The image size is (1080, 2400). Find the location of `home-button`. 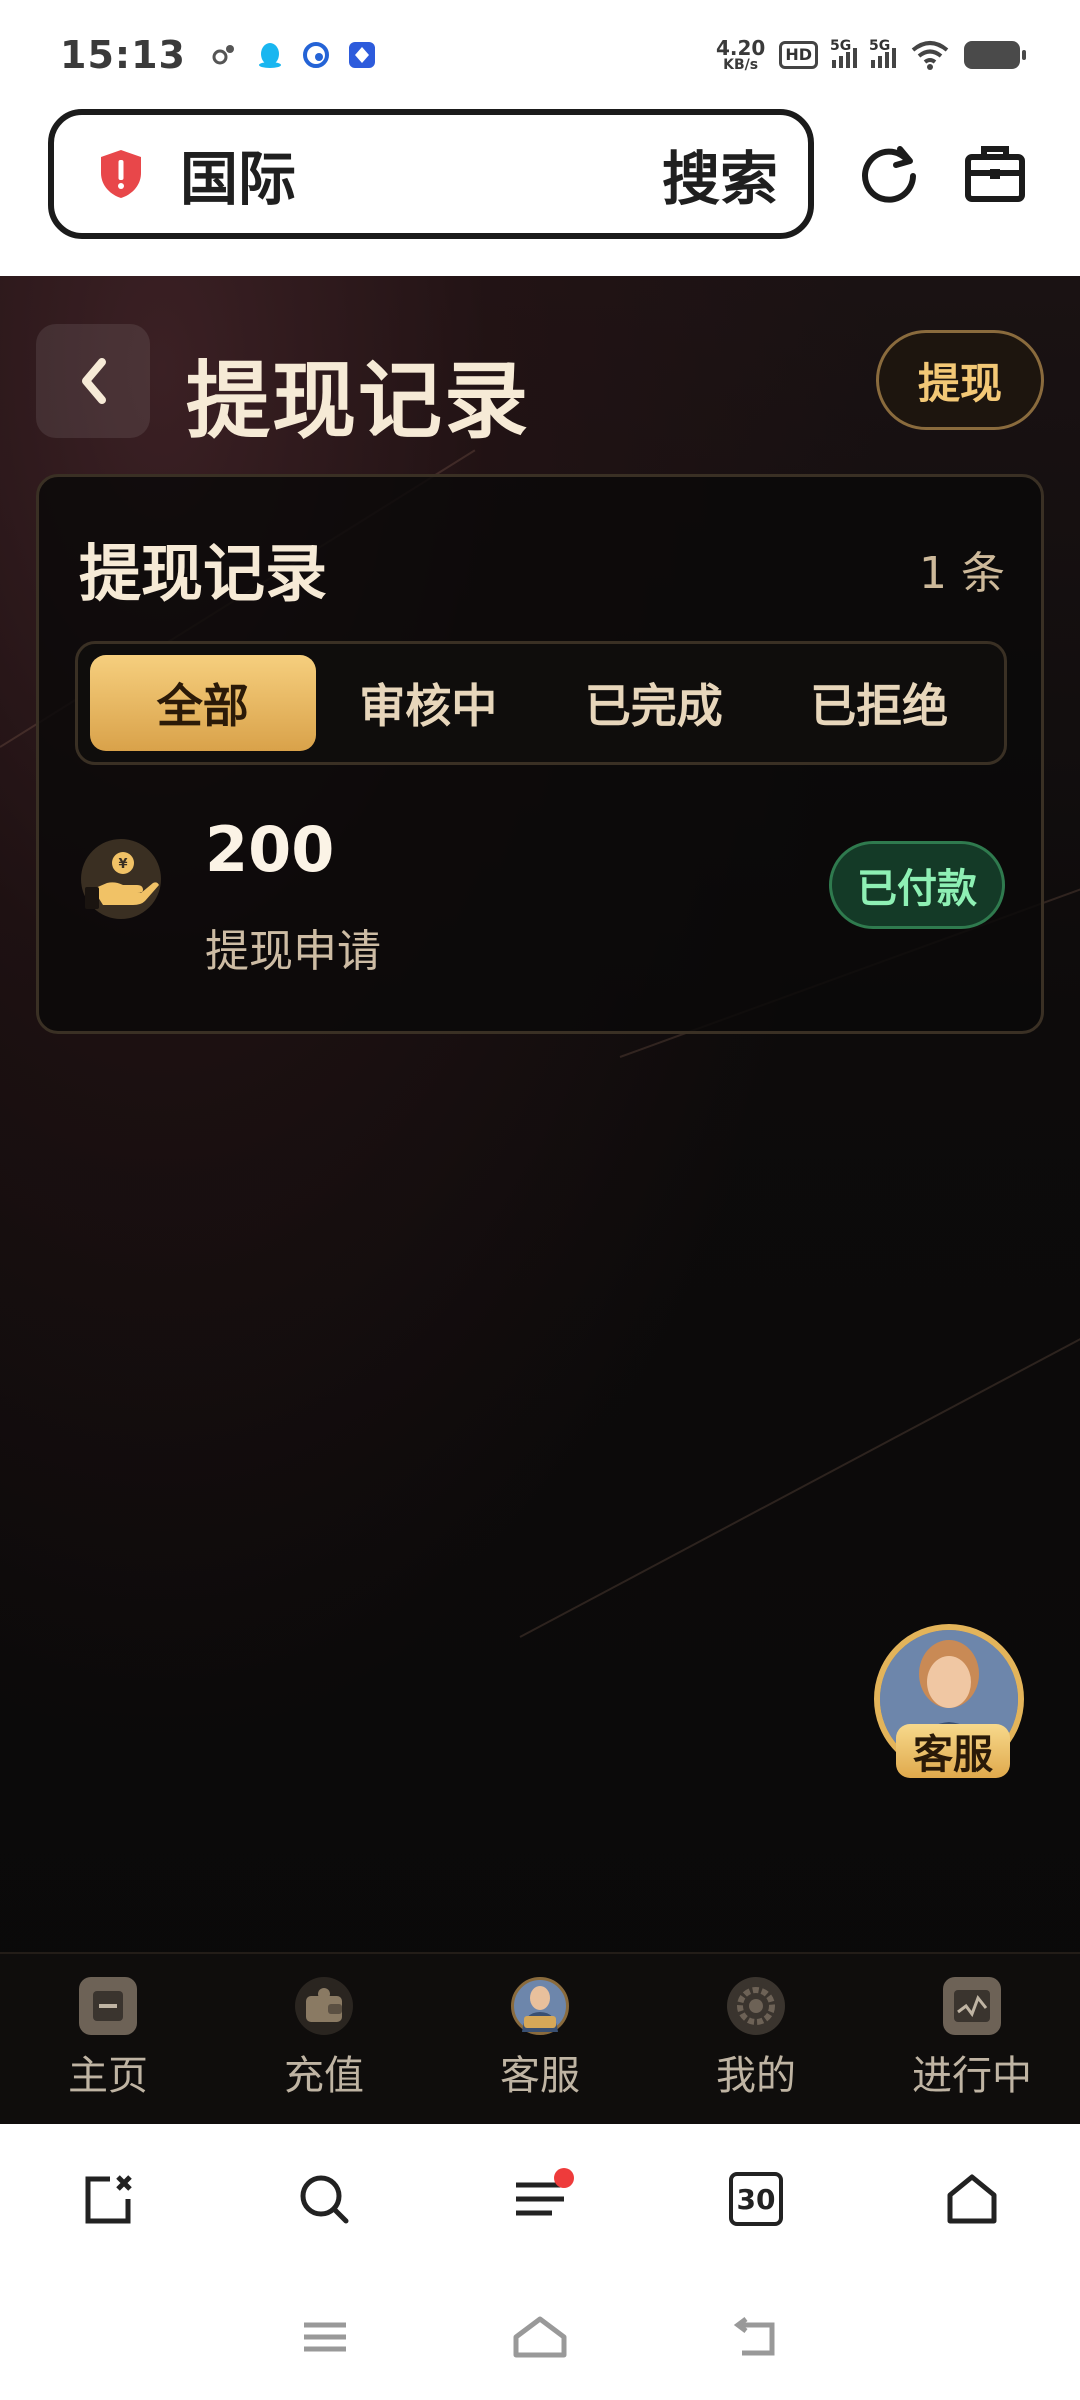

home-button is located at coordinates (972, 2199).